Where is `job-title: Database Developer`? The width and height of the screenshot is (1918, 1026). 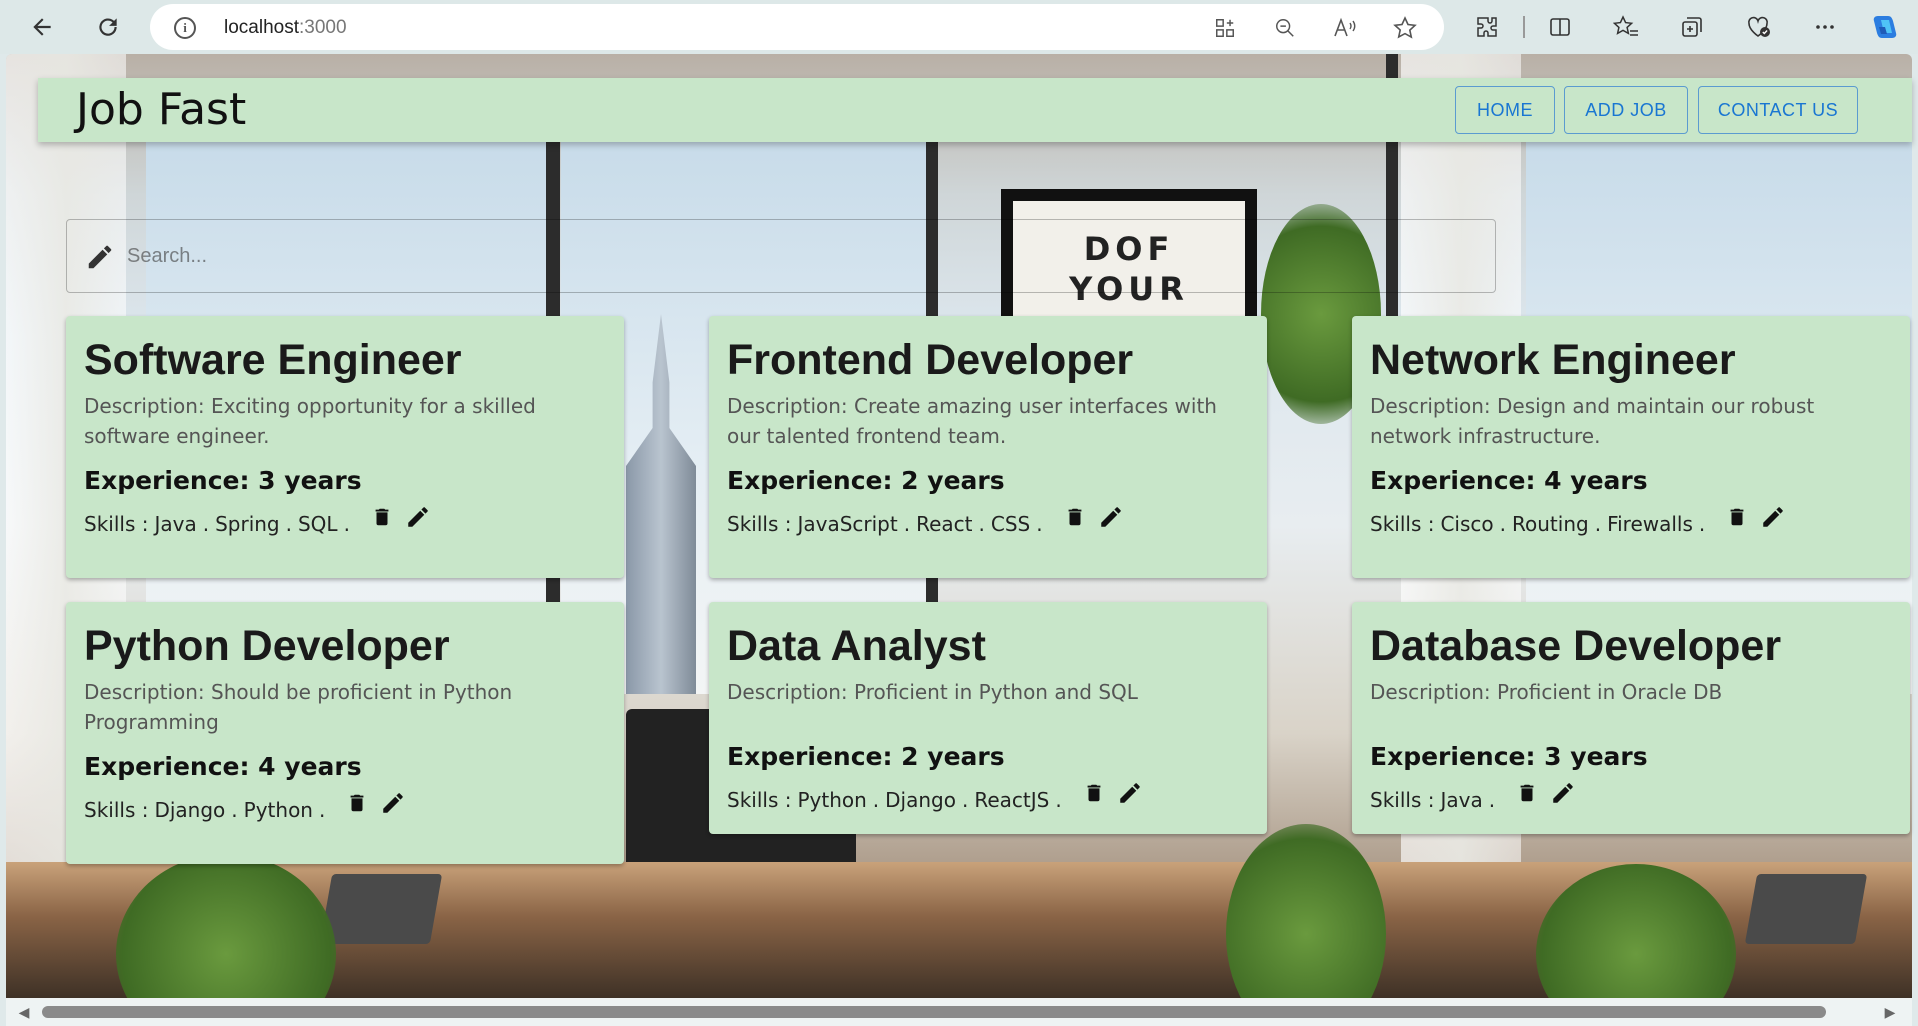 job-title: Database Developer is located at coordinates (1576, 646).